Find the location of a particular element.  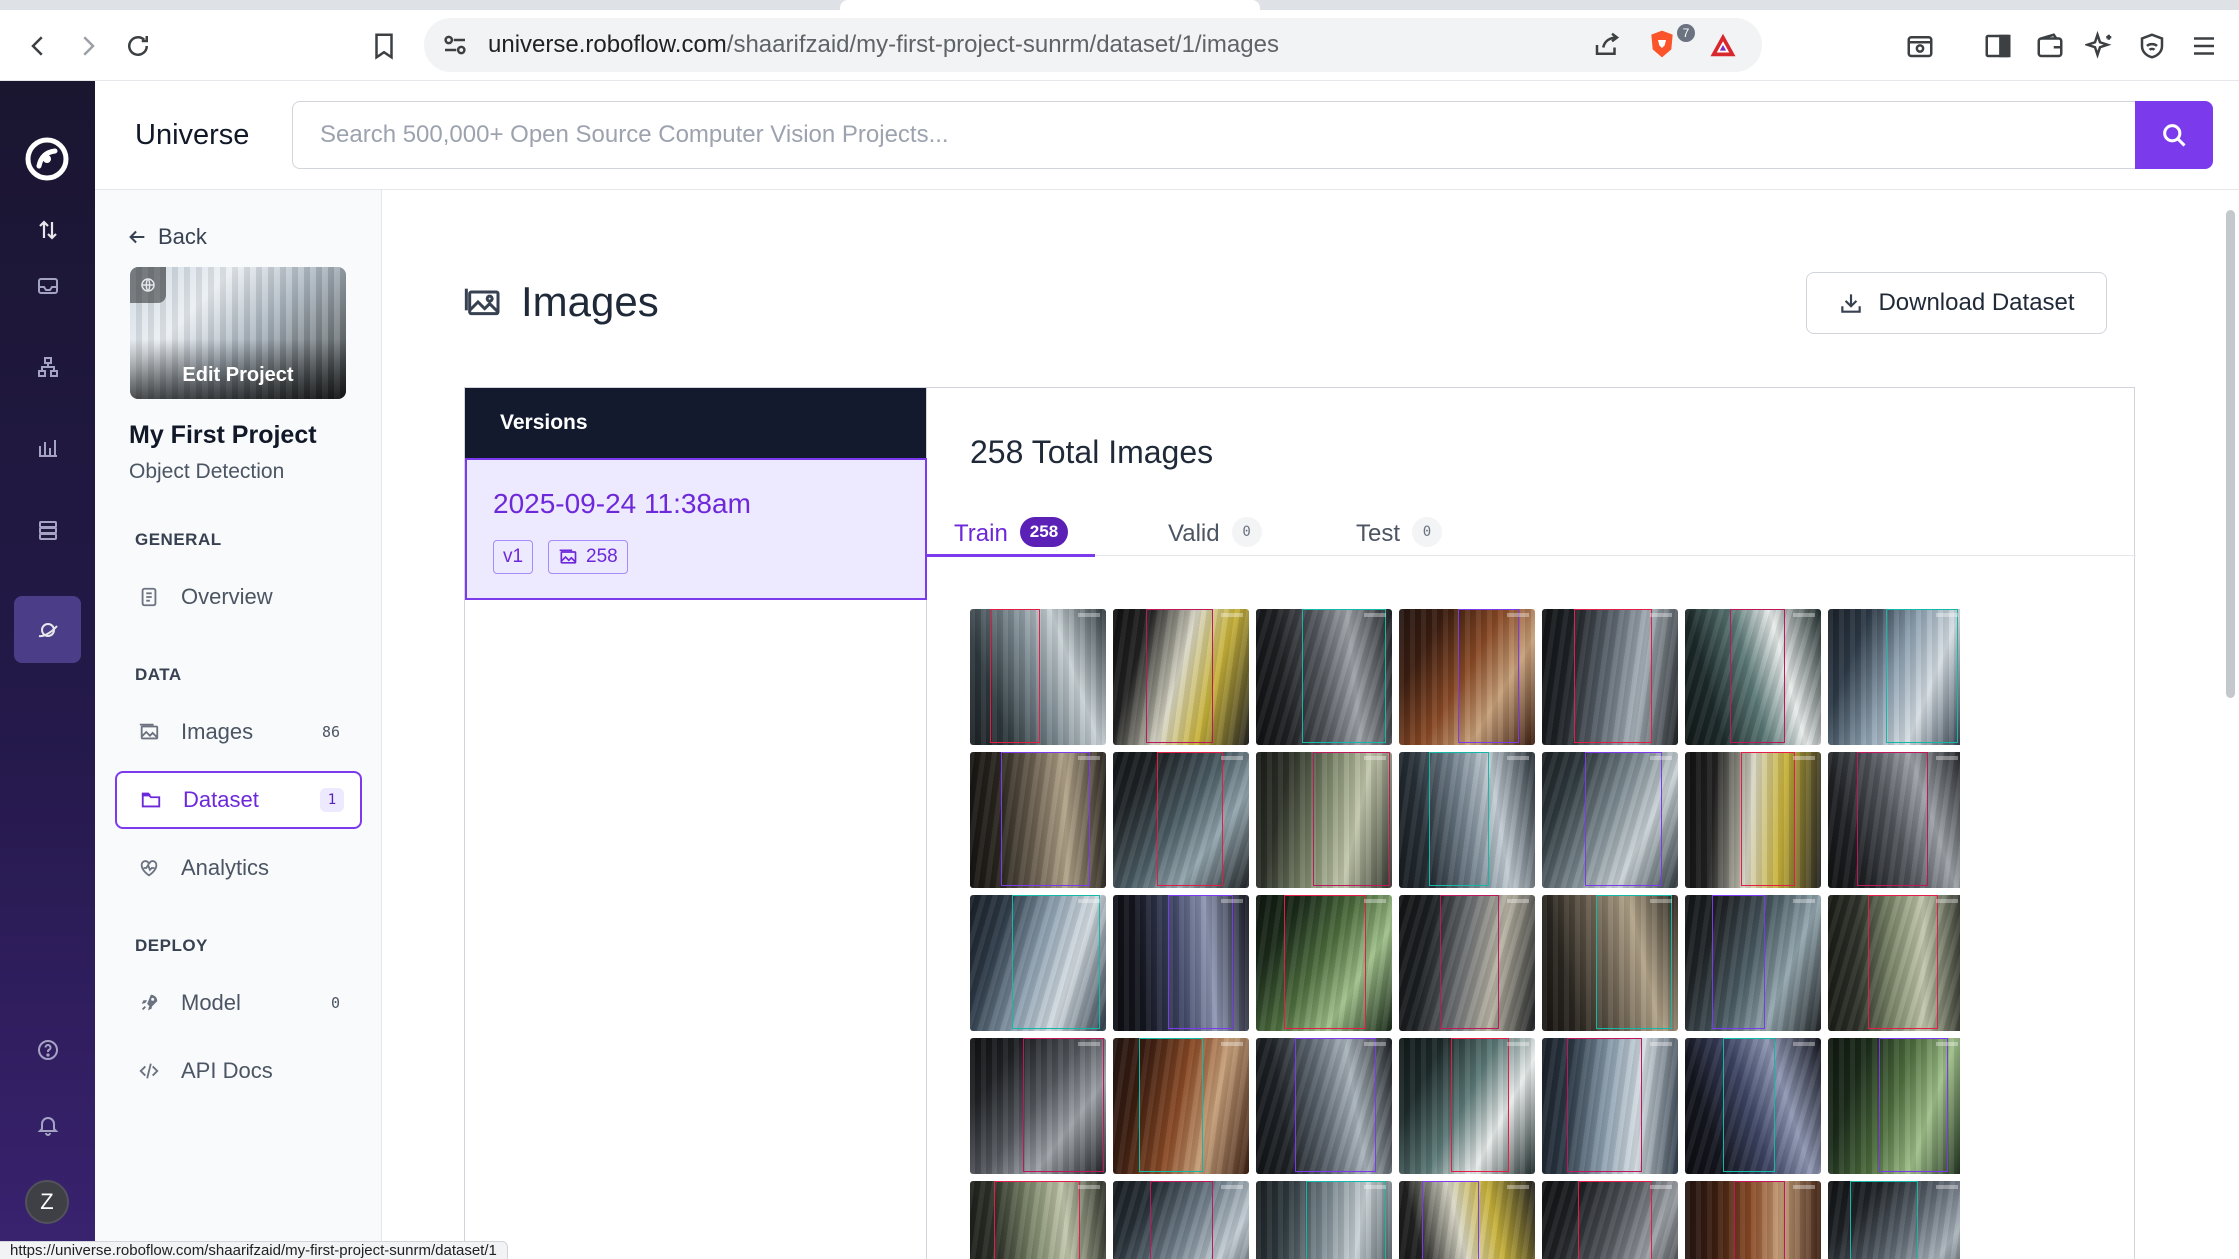

edit-project-label: Edit Project is located at coordinates (238, 375).